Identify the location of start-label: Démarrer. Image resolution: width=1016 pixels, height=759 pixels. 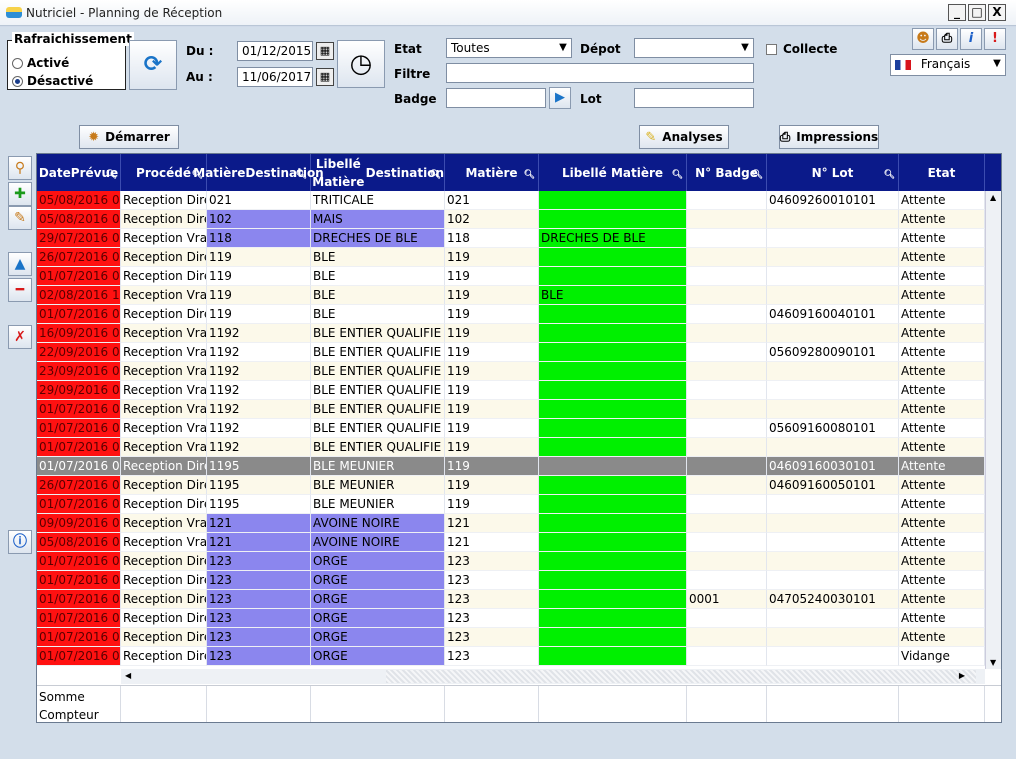
(137, 137).